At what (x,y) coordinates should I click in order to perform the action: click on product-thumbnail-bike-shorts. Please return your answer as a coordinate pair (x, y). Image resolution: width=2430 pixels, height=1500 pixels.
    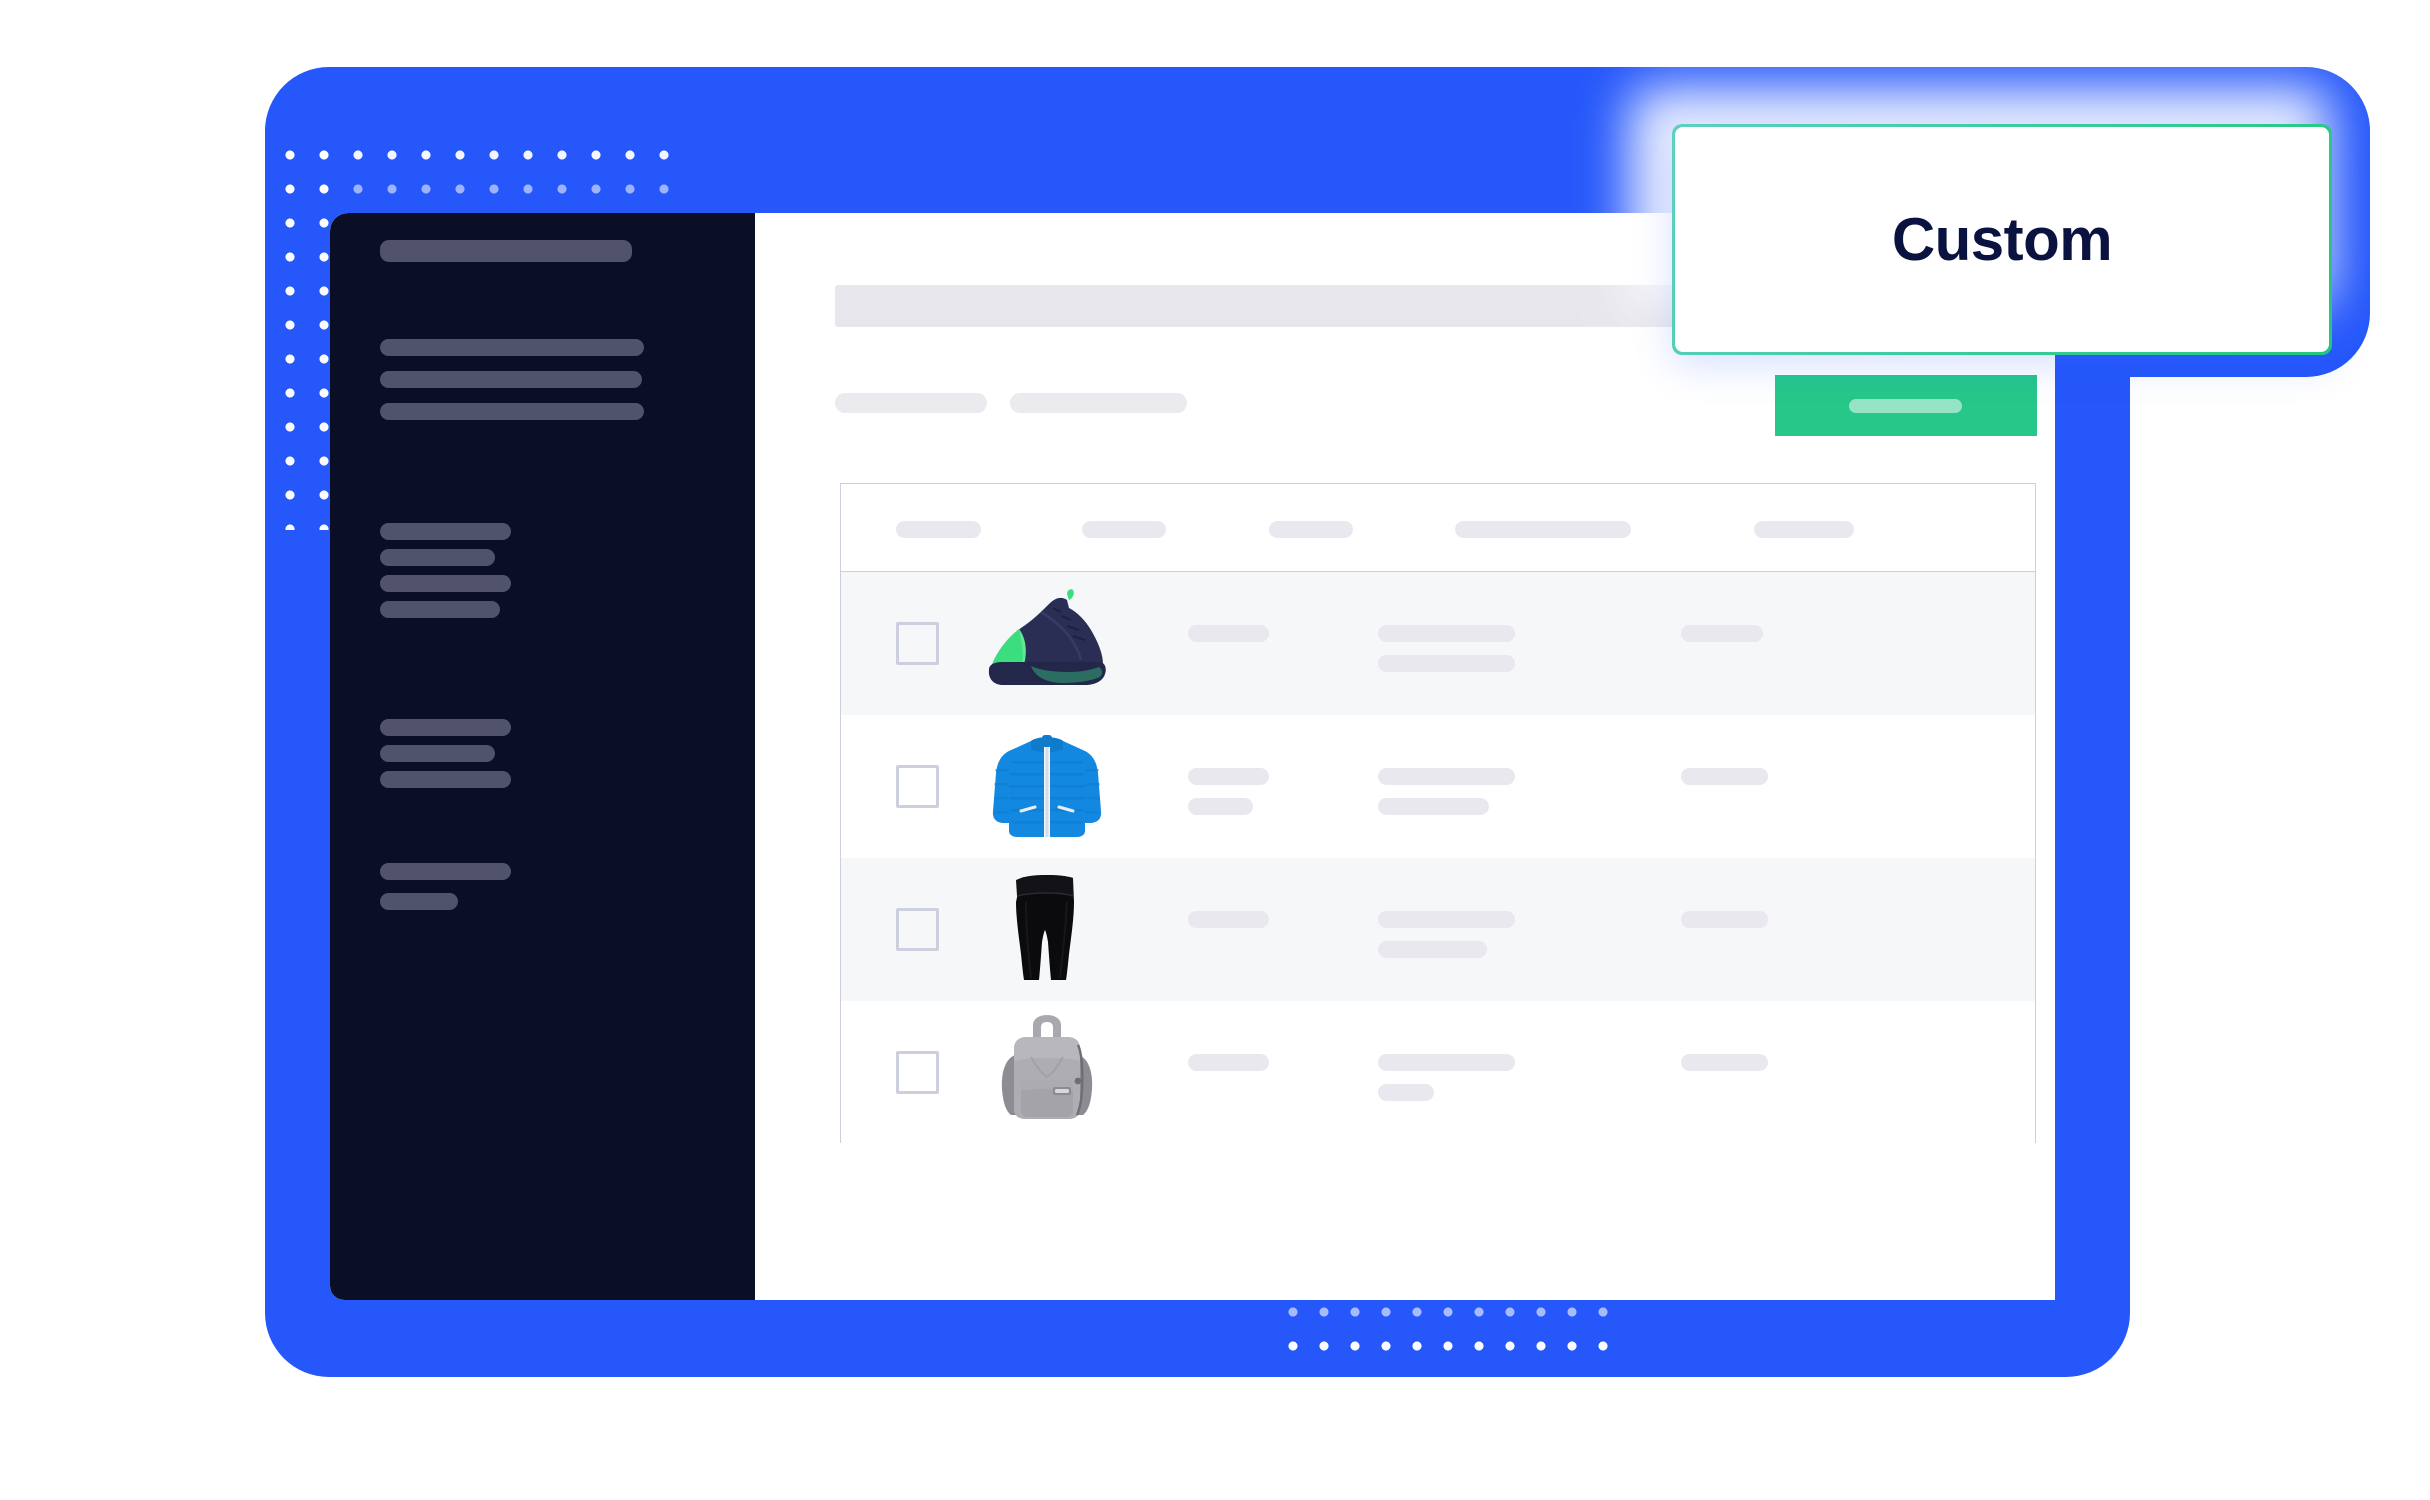
    Looking at the image, I should click on (1047, 930).